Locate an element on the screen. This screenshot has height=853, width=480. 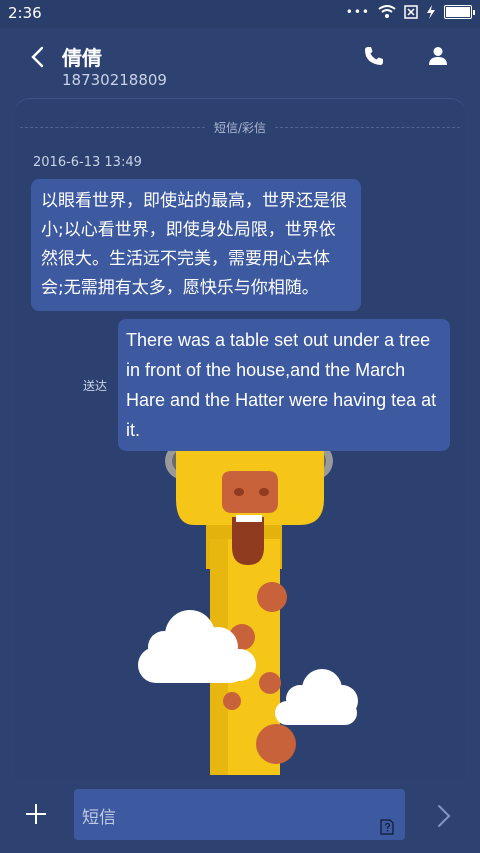
status-bar: 2:36 ••• is located at coordinates (240, 14).